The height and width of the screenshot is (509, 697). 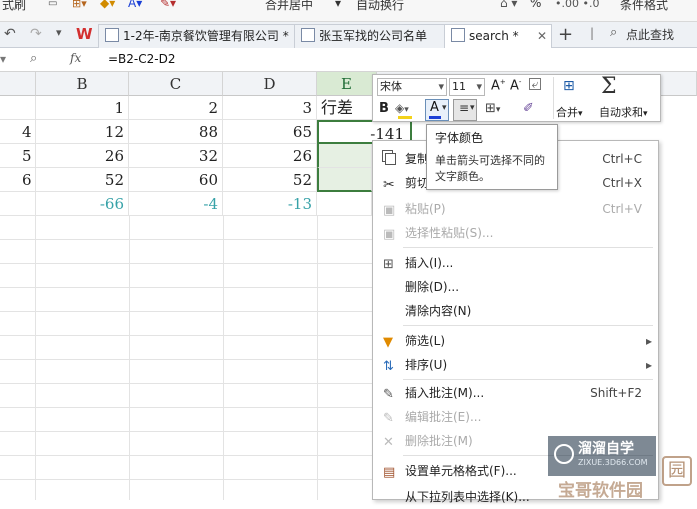 I want to click on format-painter-button: 式刷, so click(x=14, y=6).